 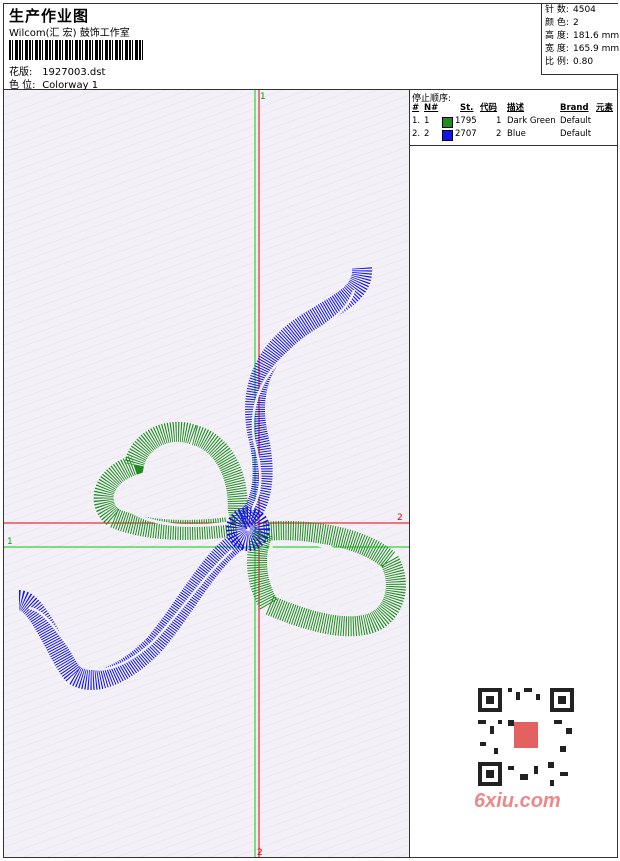 What do you see at coordinates (513, 145) in the screenshot?
I see `panel-divider` at bounding box center [513, 145].